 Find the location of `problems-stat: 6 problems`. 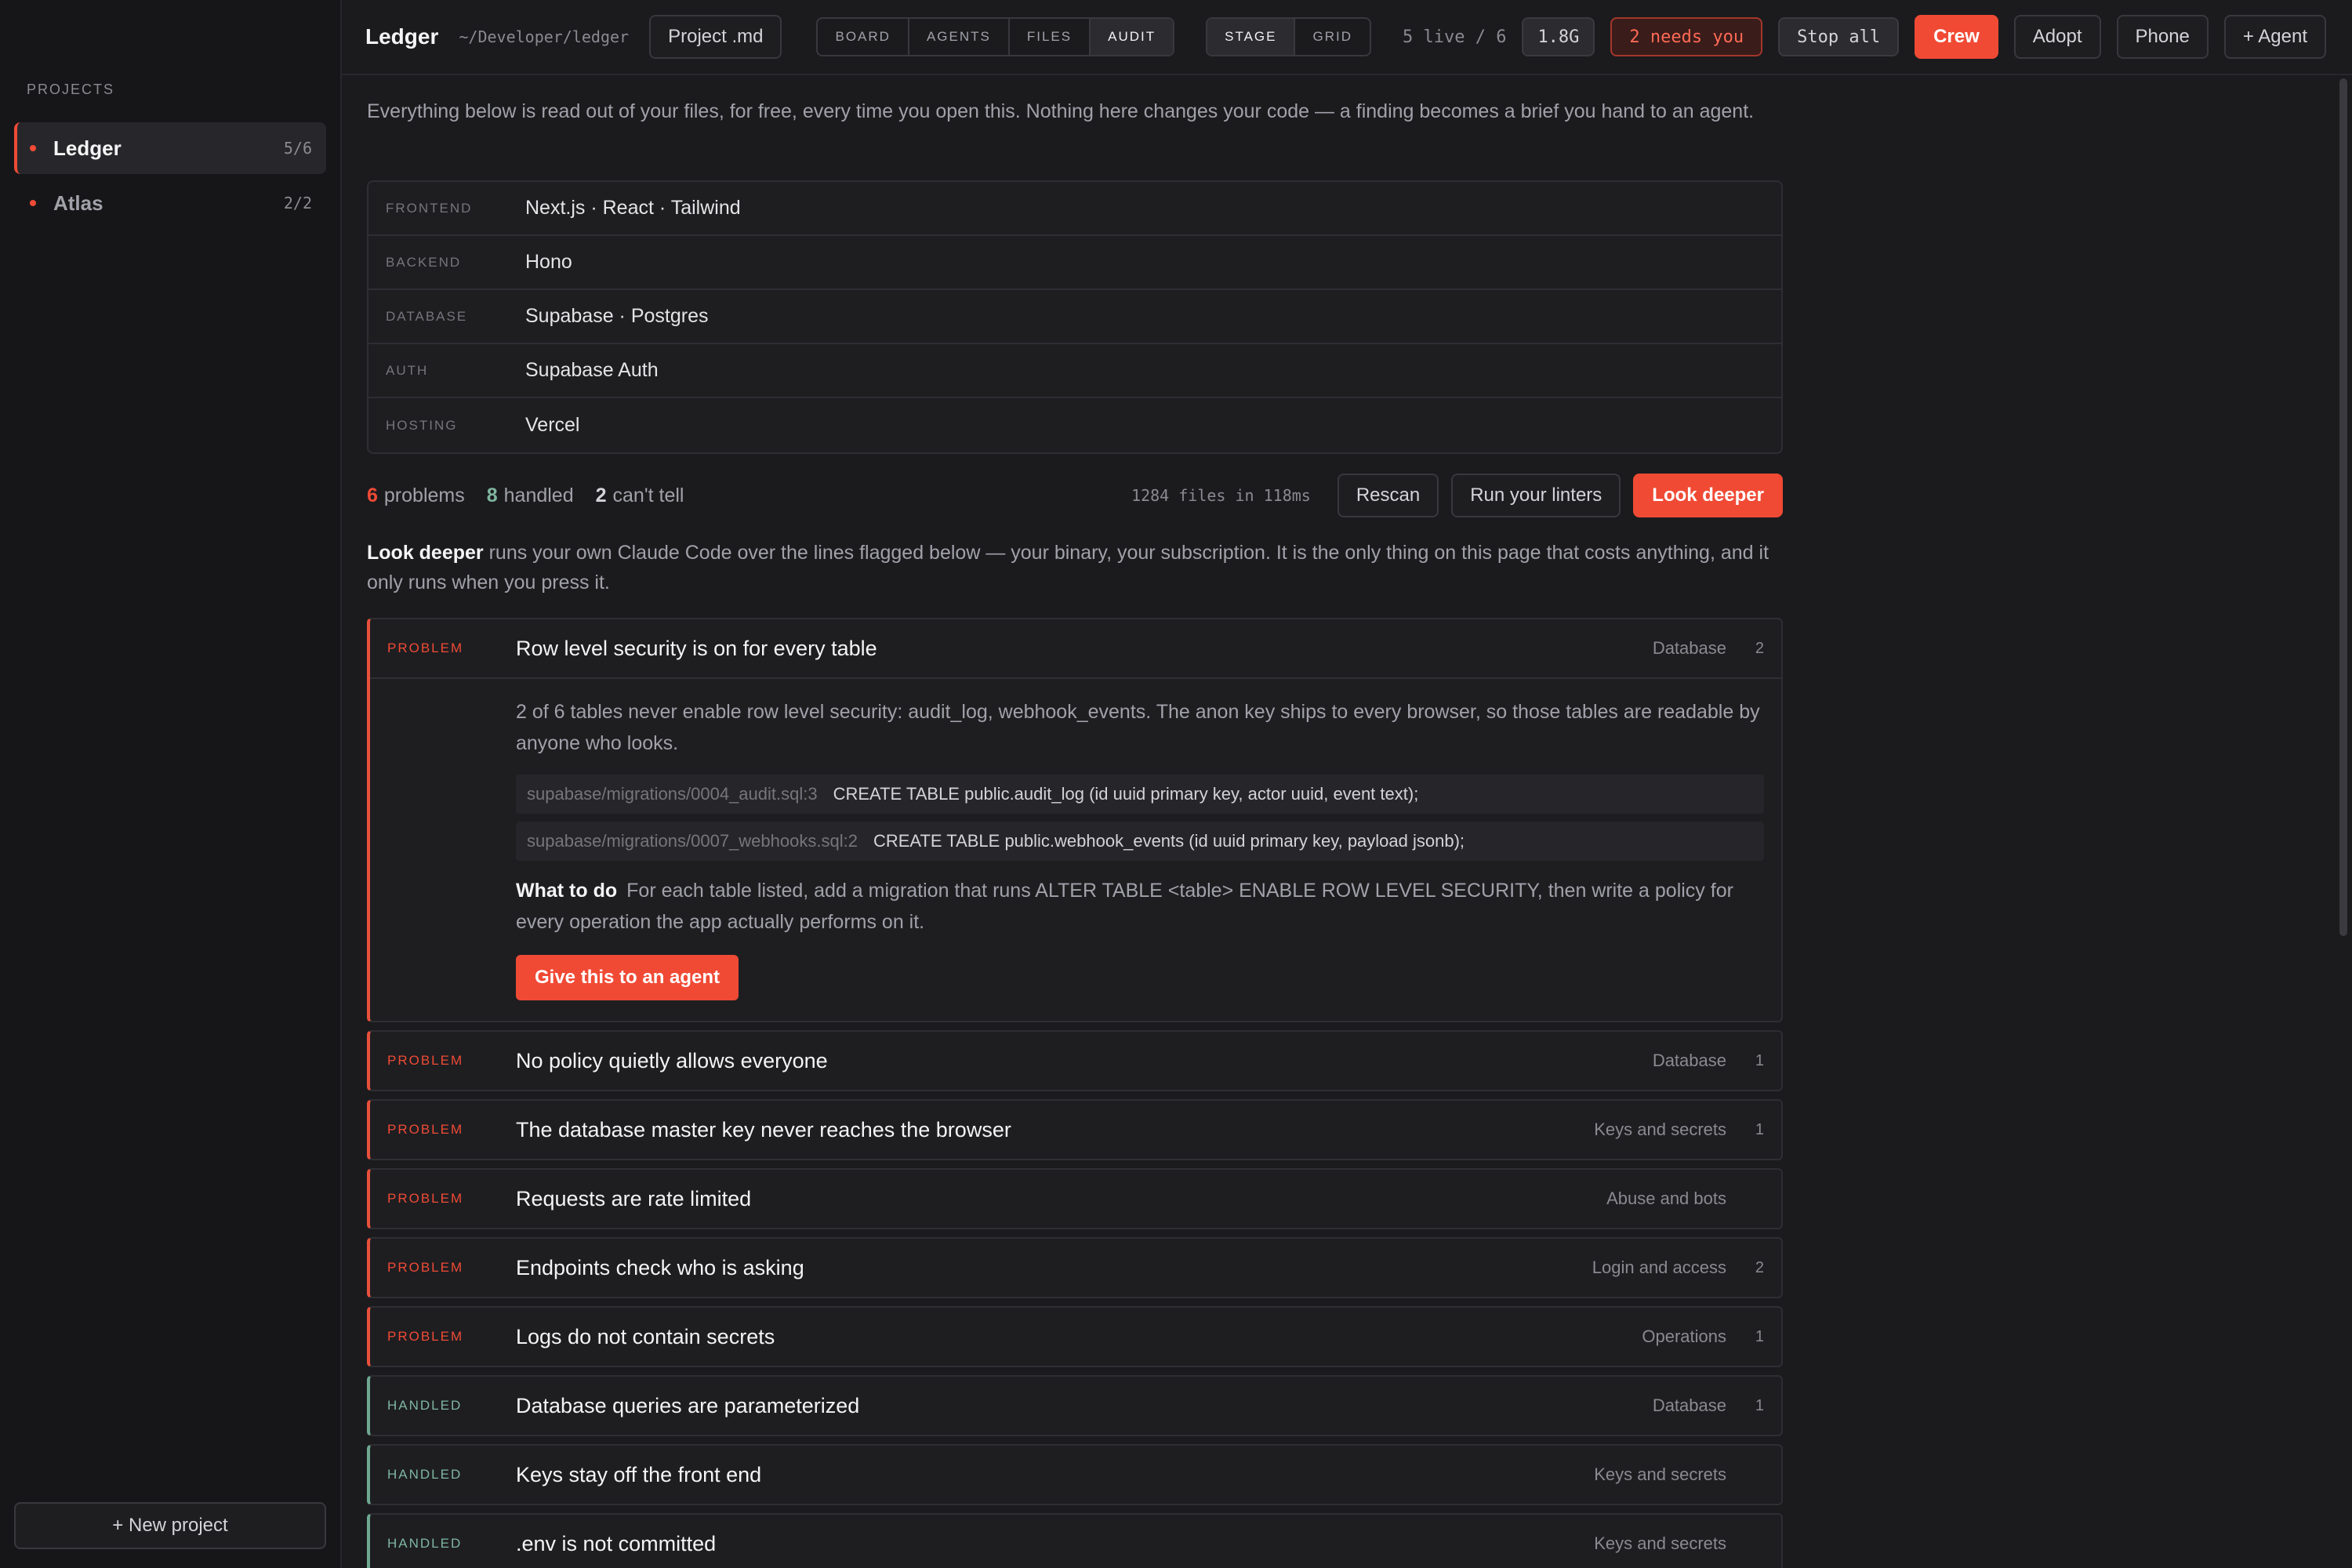

problems-stat: 6 problems is located at coordinates (416, 496).